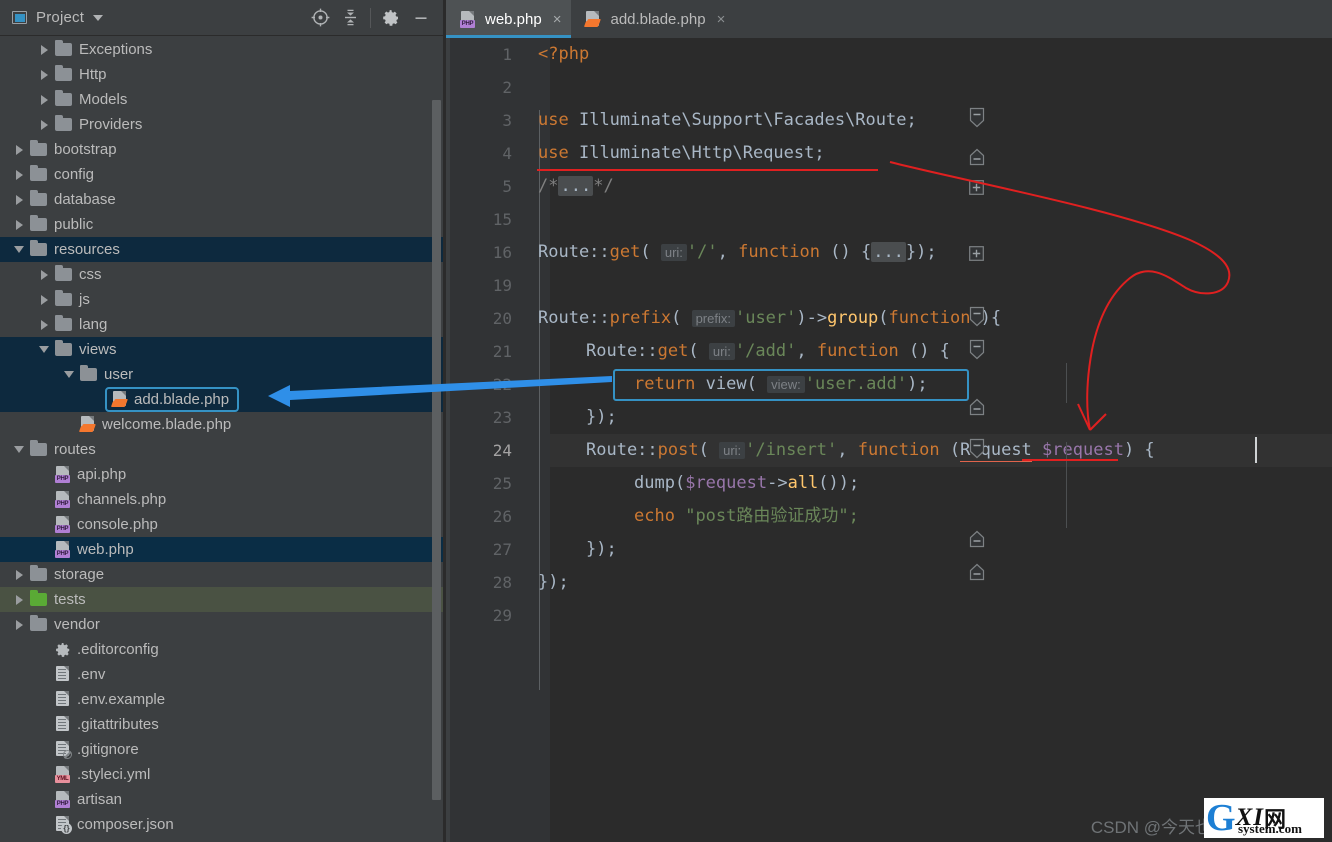 This screenshot has width=1332, height=842. I want to click on tree-item-env: .env, so click(223, 674).